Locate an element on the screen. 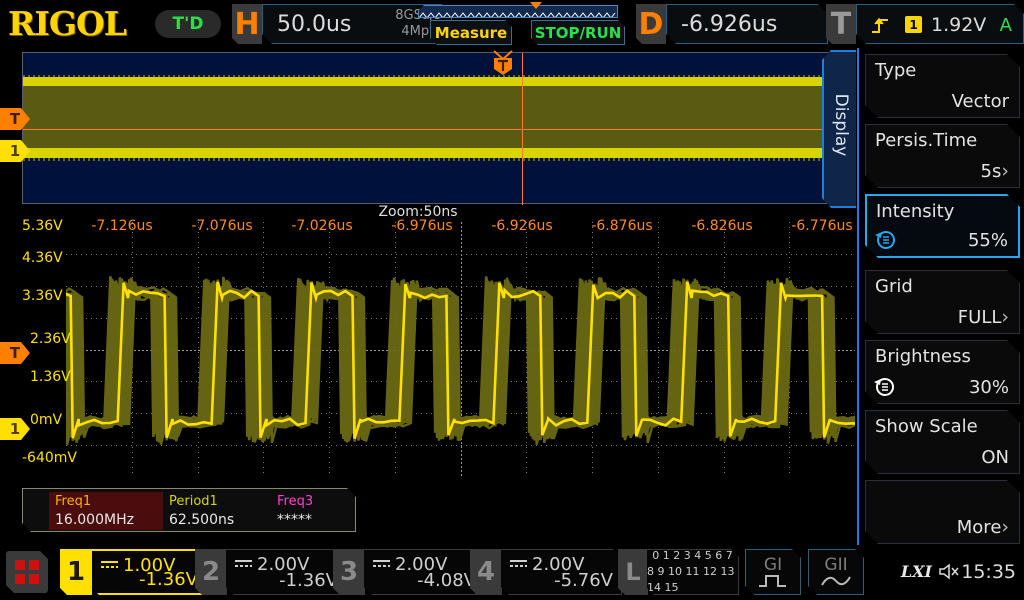 This screenshot has width=1024, height=600. menu-item-label: Persis.Time is located at coordinates (926, 140).